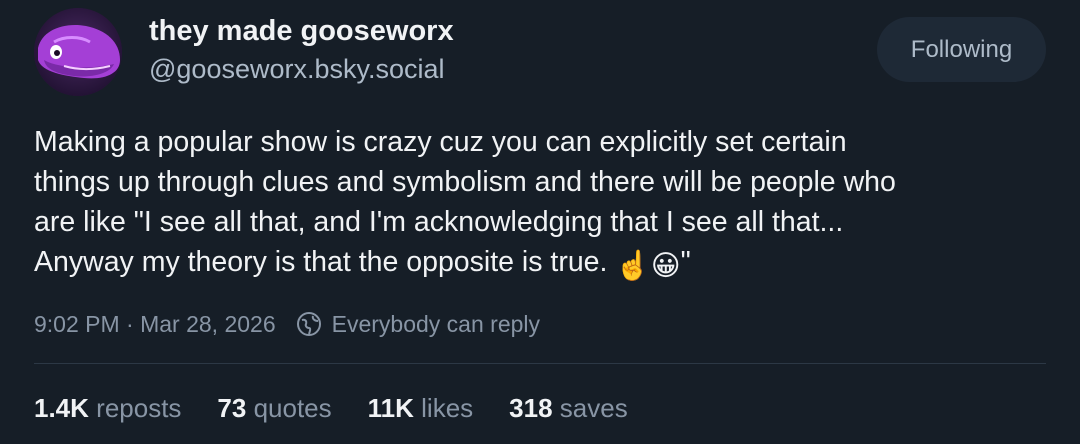 Image resolution: width=1080 pixels, height=444 pixels. Describe the element at coordinates (633, 266) in the screenshot. I see `pointing-up-emoji: ☝️` at that location.